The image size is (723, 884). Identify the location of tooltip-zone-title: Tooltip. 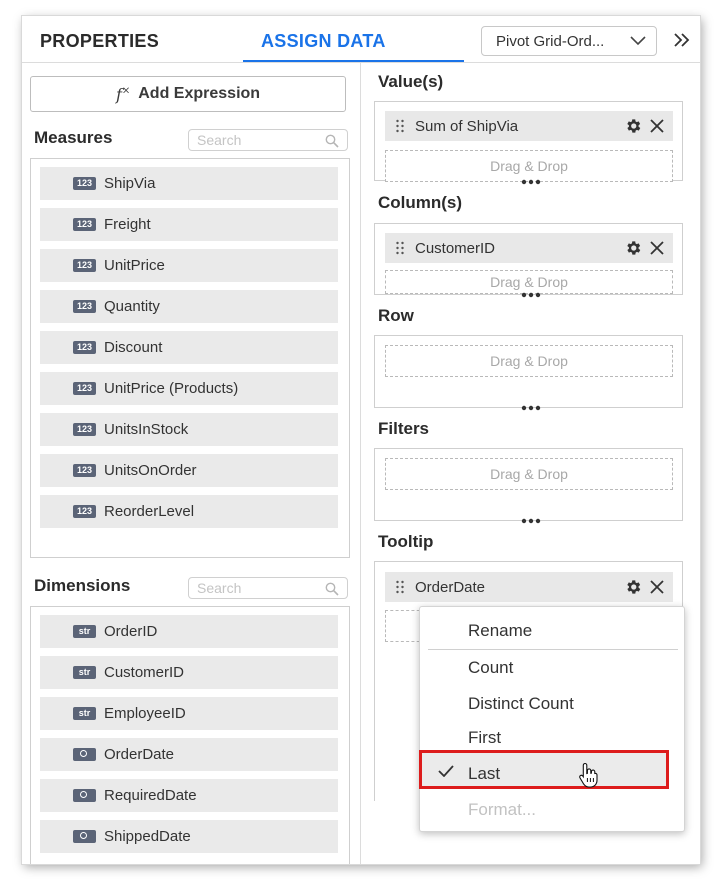
(406, 541).